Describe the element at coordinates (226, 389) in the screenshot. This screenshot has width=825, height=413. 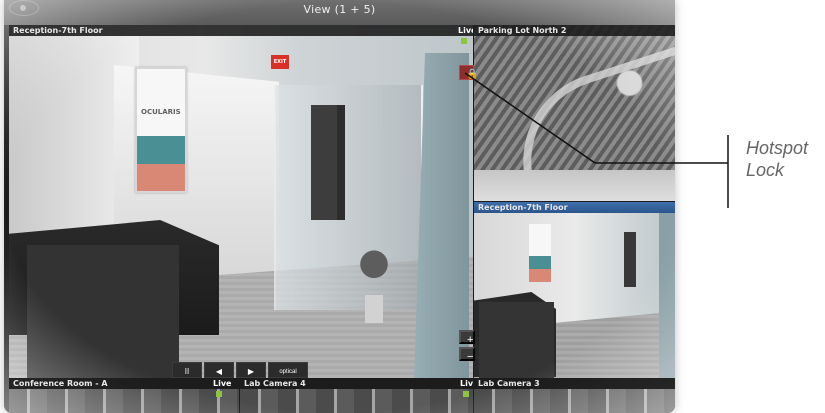
I see `conference-live-status: Live` at that location.